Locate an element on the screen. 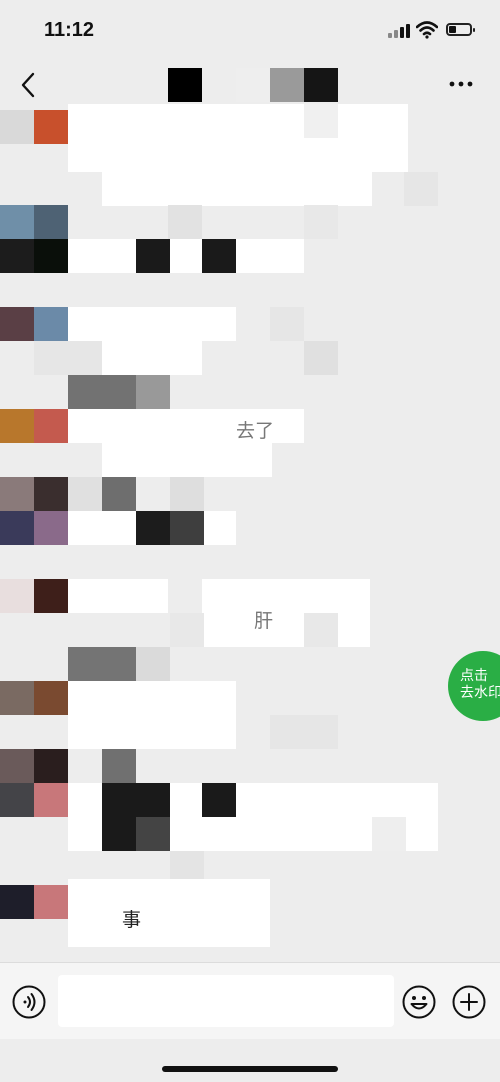 The image size is (500, 1082). voice-input-icon is located at coordinates (29, 1002).